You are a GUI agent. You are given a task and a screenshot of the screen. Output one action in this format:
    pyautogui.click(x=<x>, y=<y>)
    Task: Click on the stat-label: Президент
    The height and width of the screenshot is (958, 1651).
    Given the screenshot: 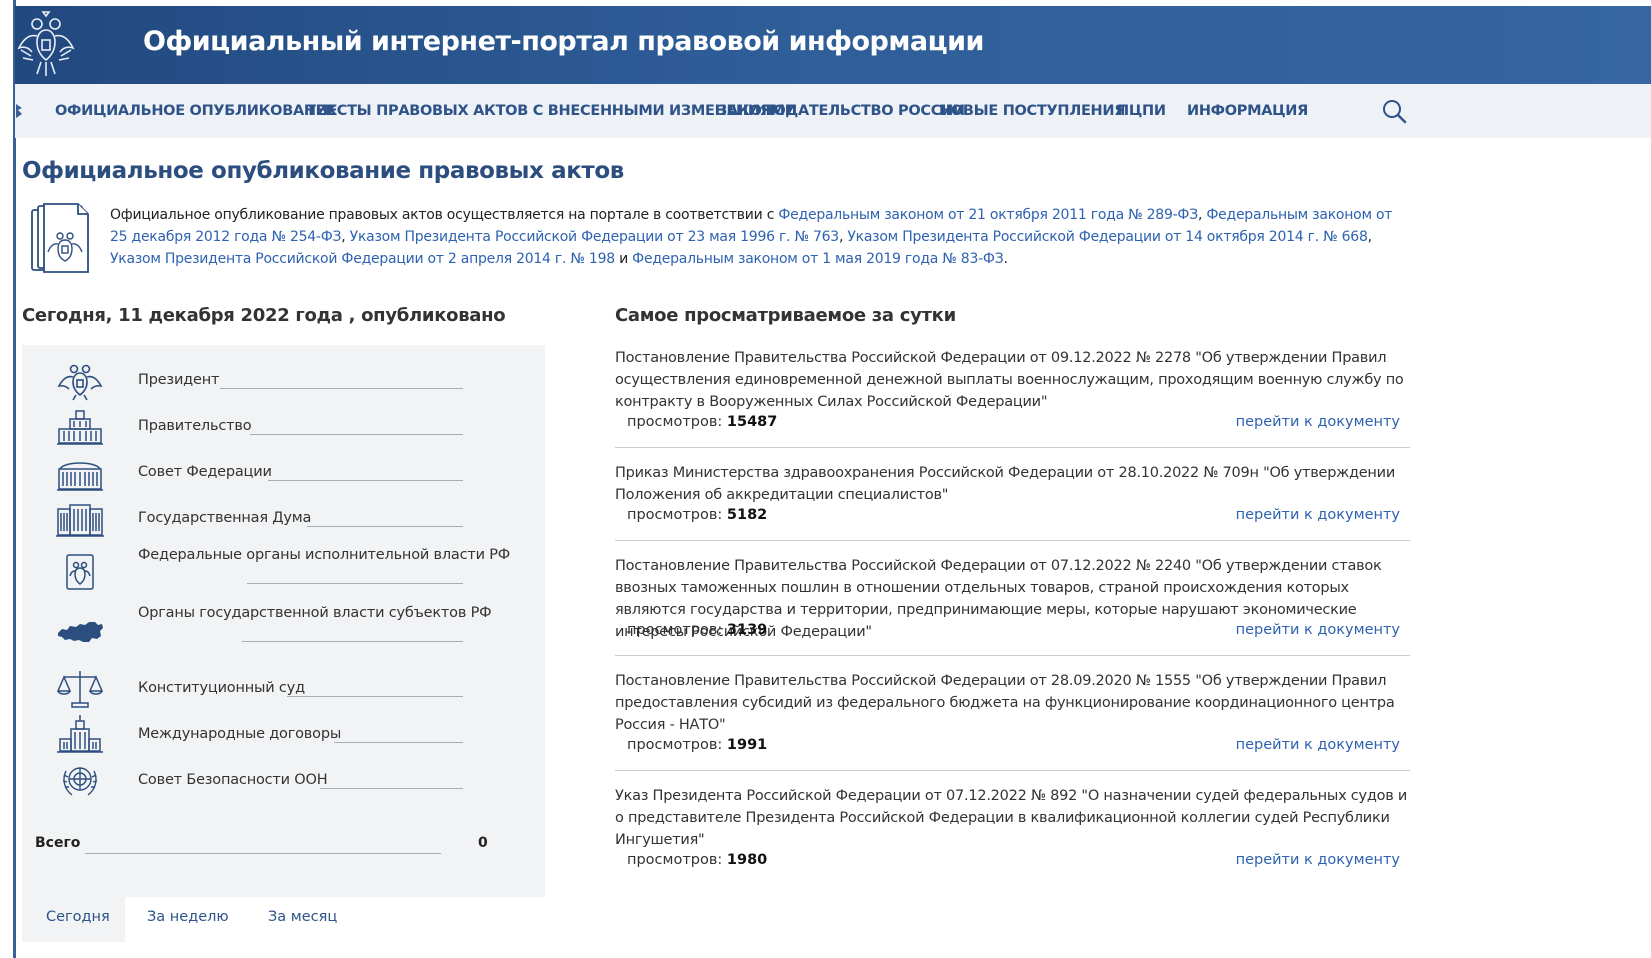 What is the action you would take?
    pyautogui.click(x=179, y=380)
    